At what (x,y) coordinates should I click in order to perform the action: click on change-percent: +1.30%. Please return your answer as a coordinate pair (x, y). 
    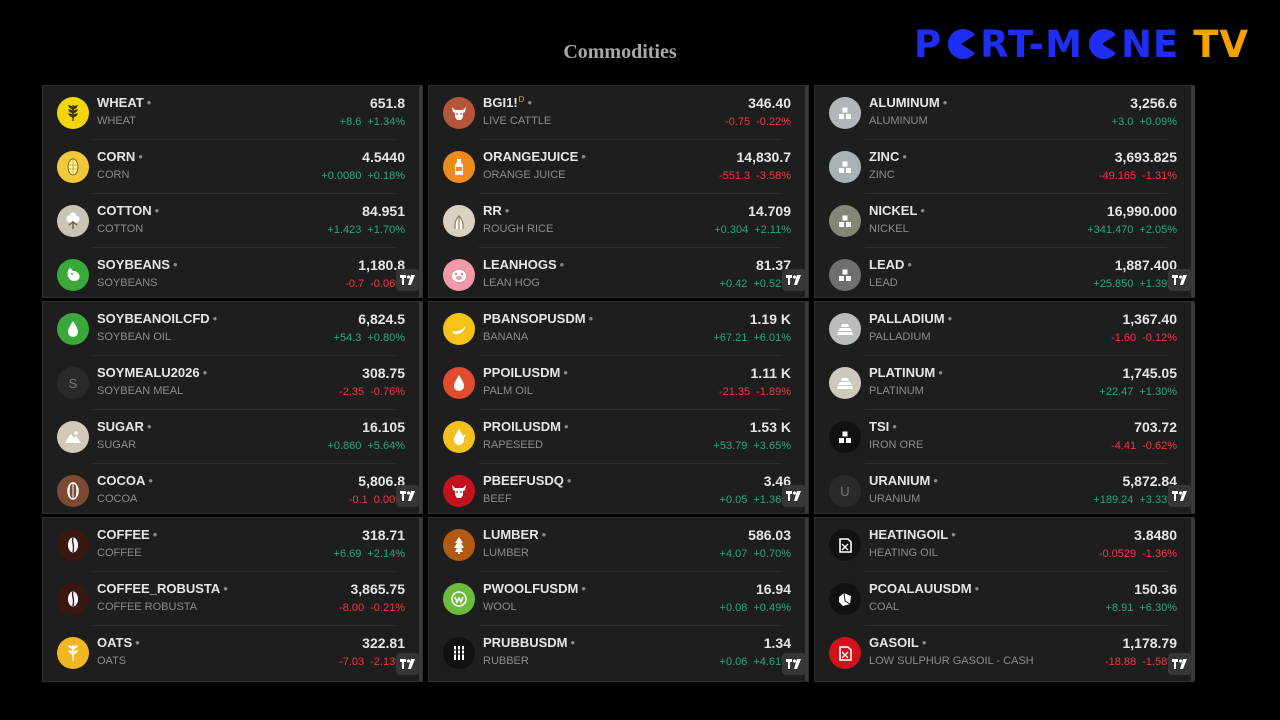
    Looking at the image, I should click on (1158, 392).